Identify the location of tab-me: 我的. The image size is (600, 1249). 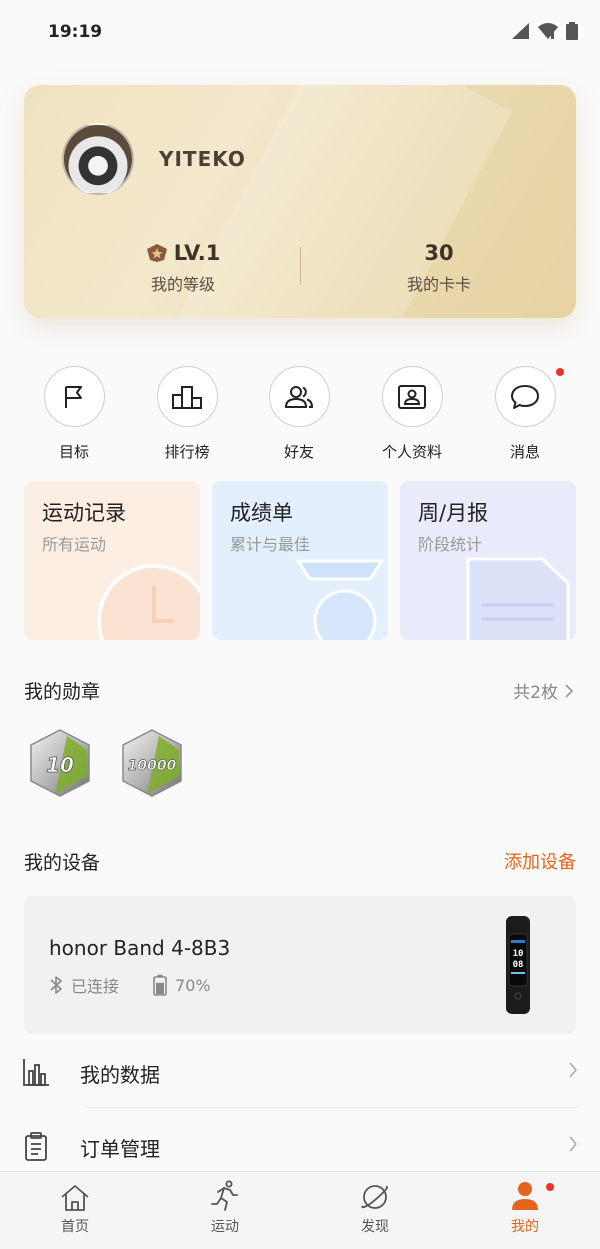
(525, 1210).